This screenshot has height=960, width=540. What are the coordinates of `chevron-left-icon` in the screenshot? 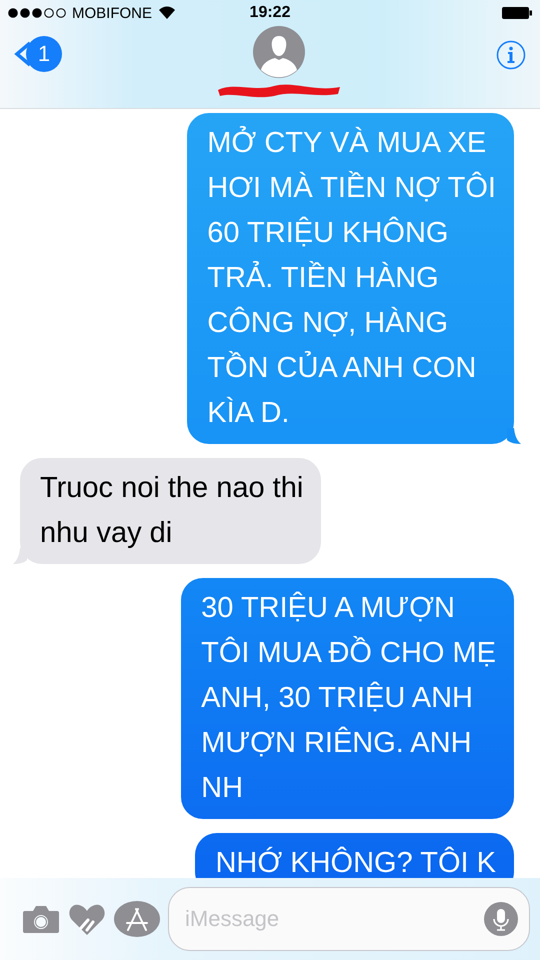 It's located at (23, 54).